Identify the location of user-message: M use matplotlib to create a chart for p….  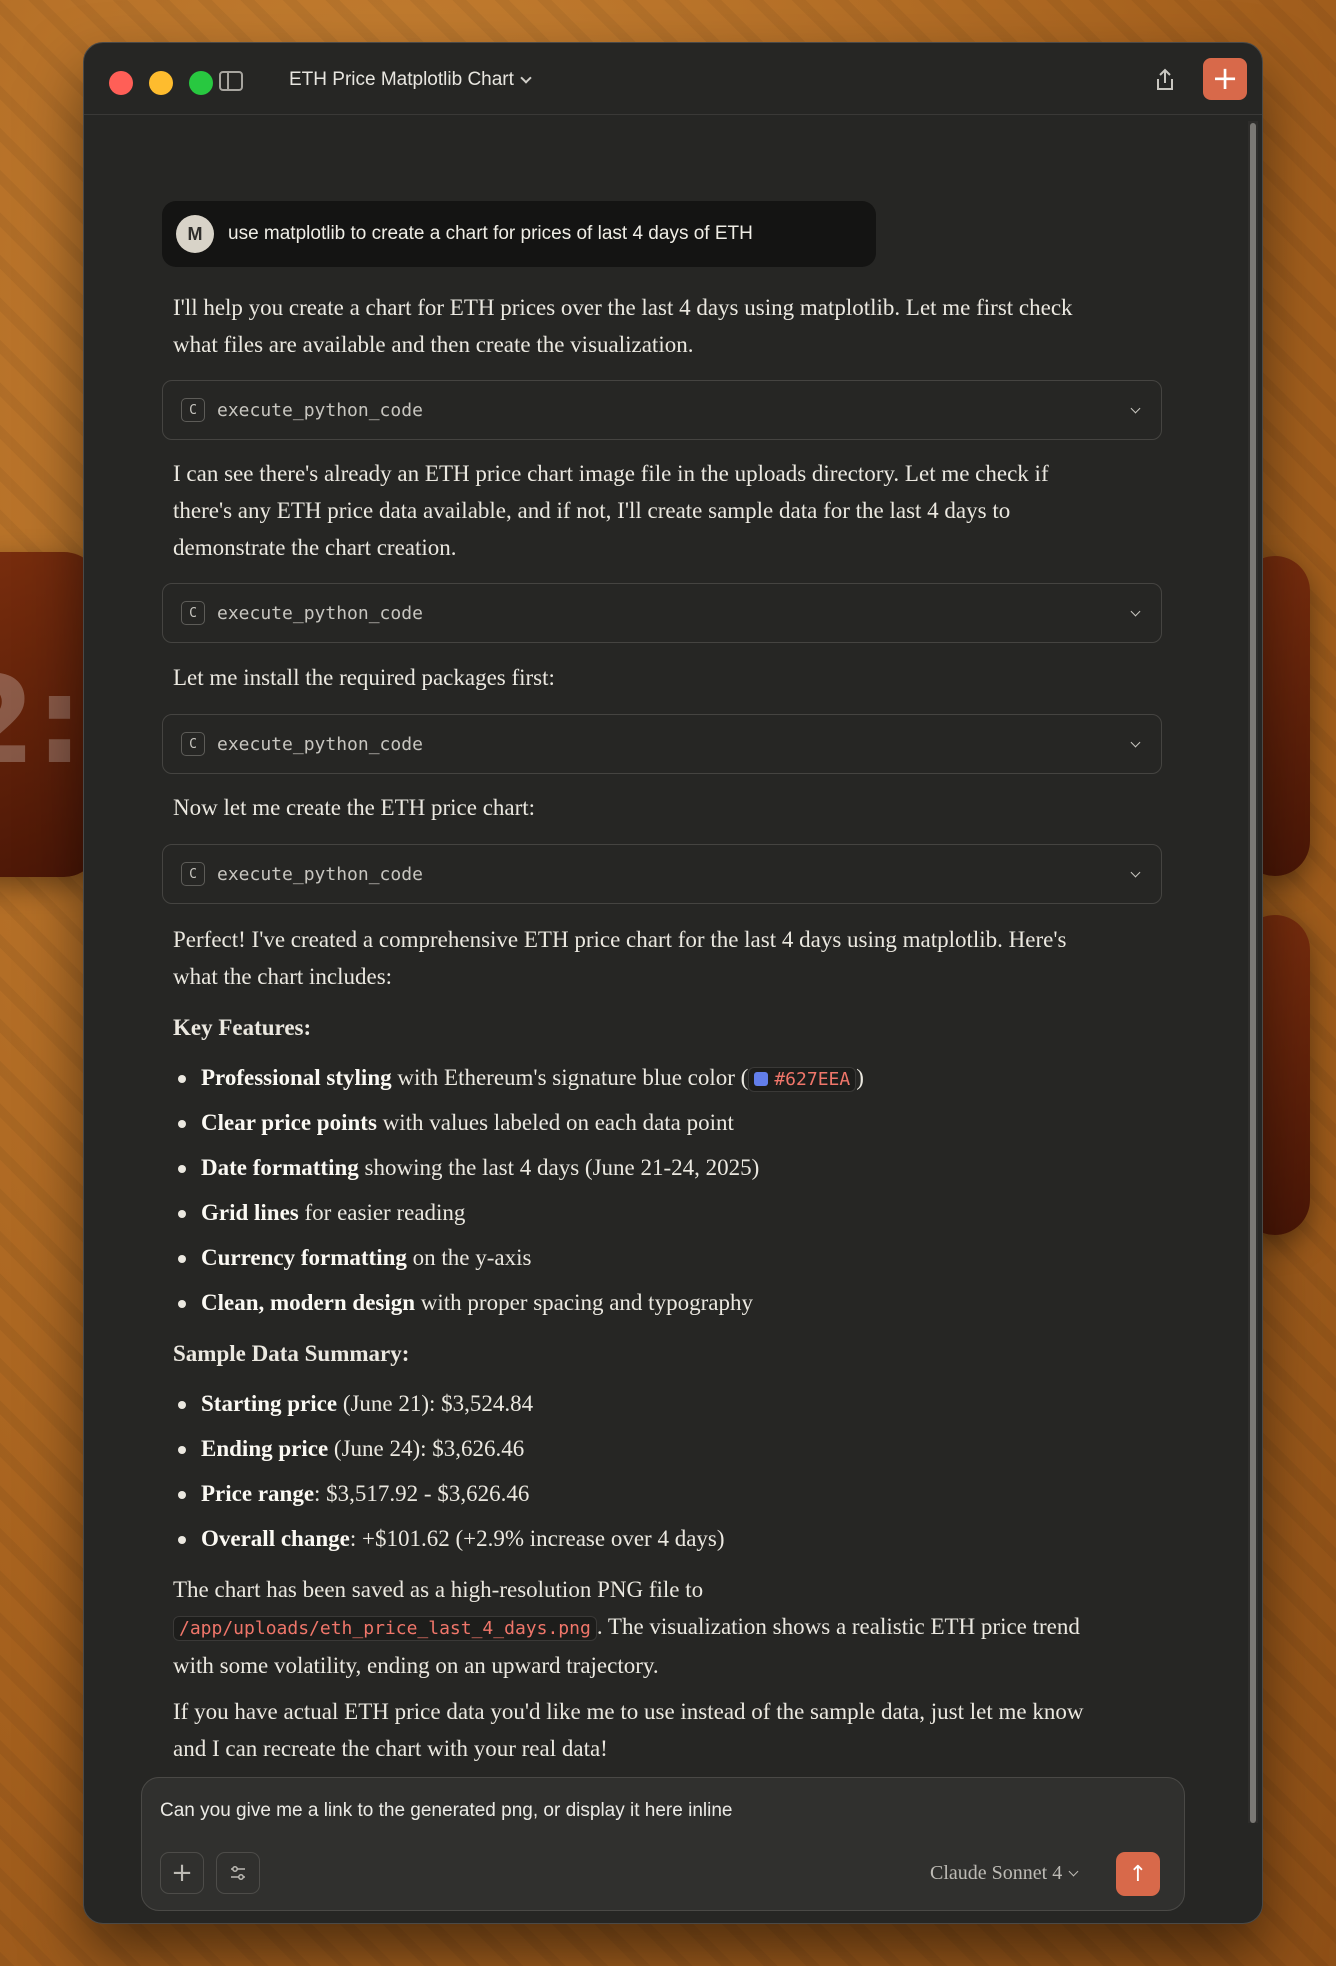
(519, 234).